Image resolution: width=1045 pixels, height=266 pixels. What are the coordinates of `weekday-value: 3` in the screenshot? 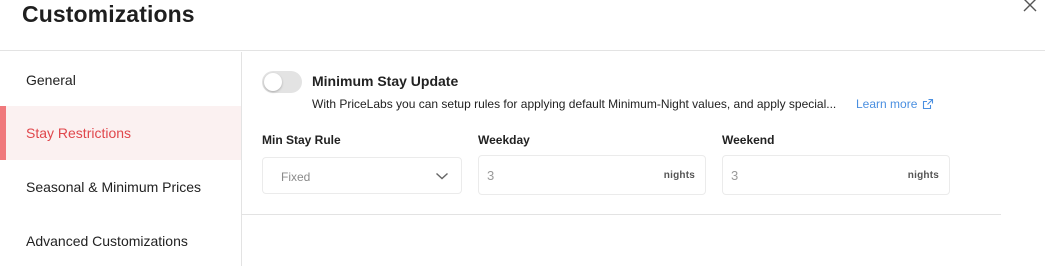 It's located at (491, 175).